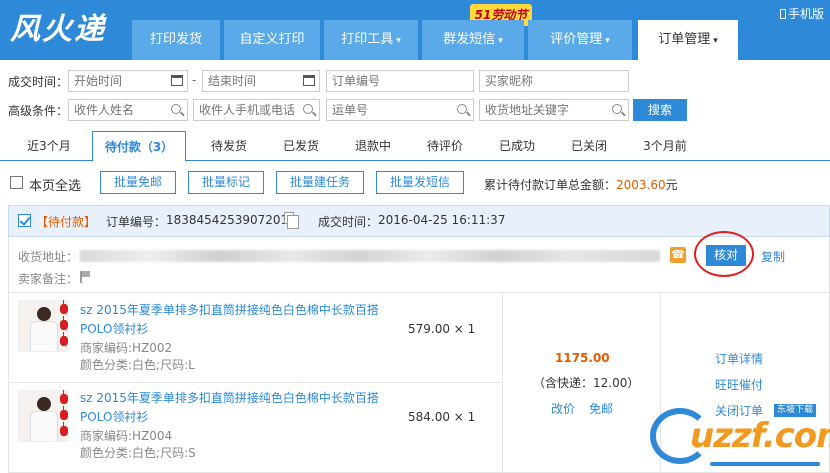 The width and height of the screenshot is (830, 473). I want to click on pending-total-label: 累计待付款订单总金额：, so click(550, 185).